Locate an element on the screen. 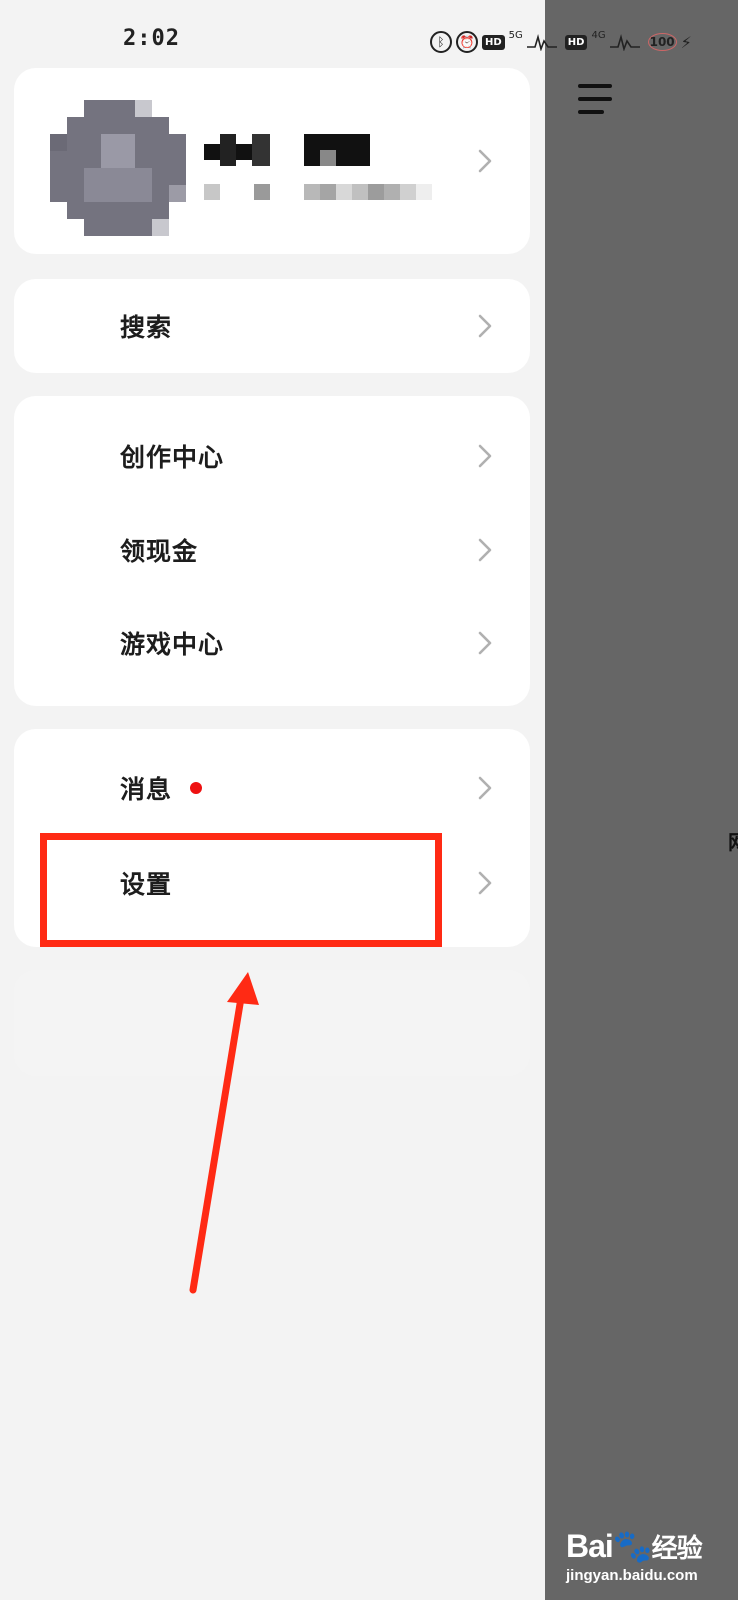  watermark-suffix: 经验 is located at coordinates (677, 1548).